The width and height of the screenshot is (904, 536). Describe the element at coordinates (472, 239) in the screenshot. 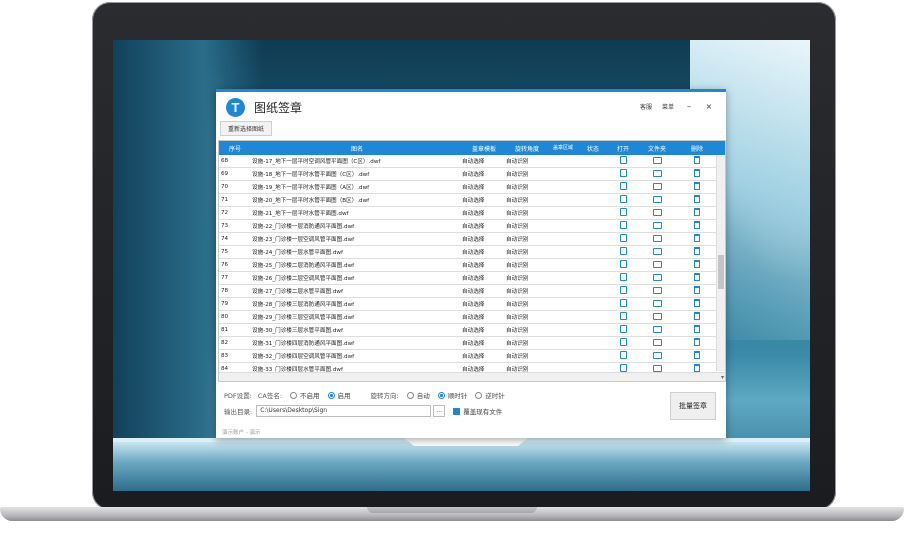

I see `table-row: 74 设施-23_门诊楼一层空调风管平面图.dwf 自动选择 自动识别` at that location.